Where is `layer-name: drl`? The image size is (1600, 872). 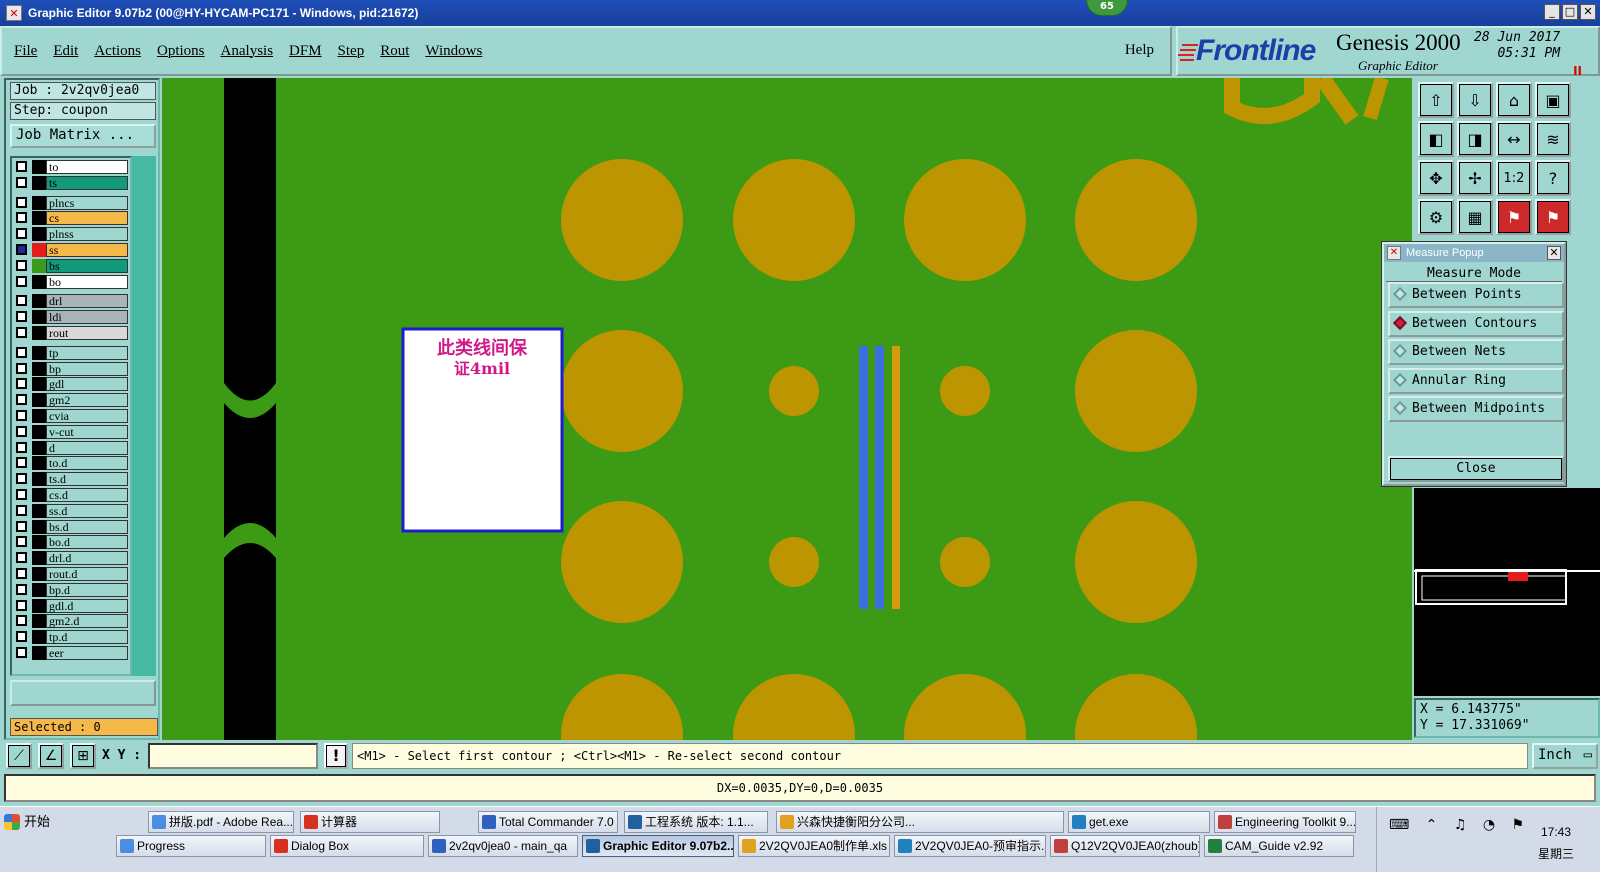 layer-name: drl is located at coordinates (87, 301).